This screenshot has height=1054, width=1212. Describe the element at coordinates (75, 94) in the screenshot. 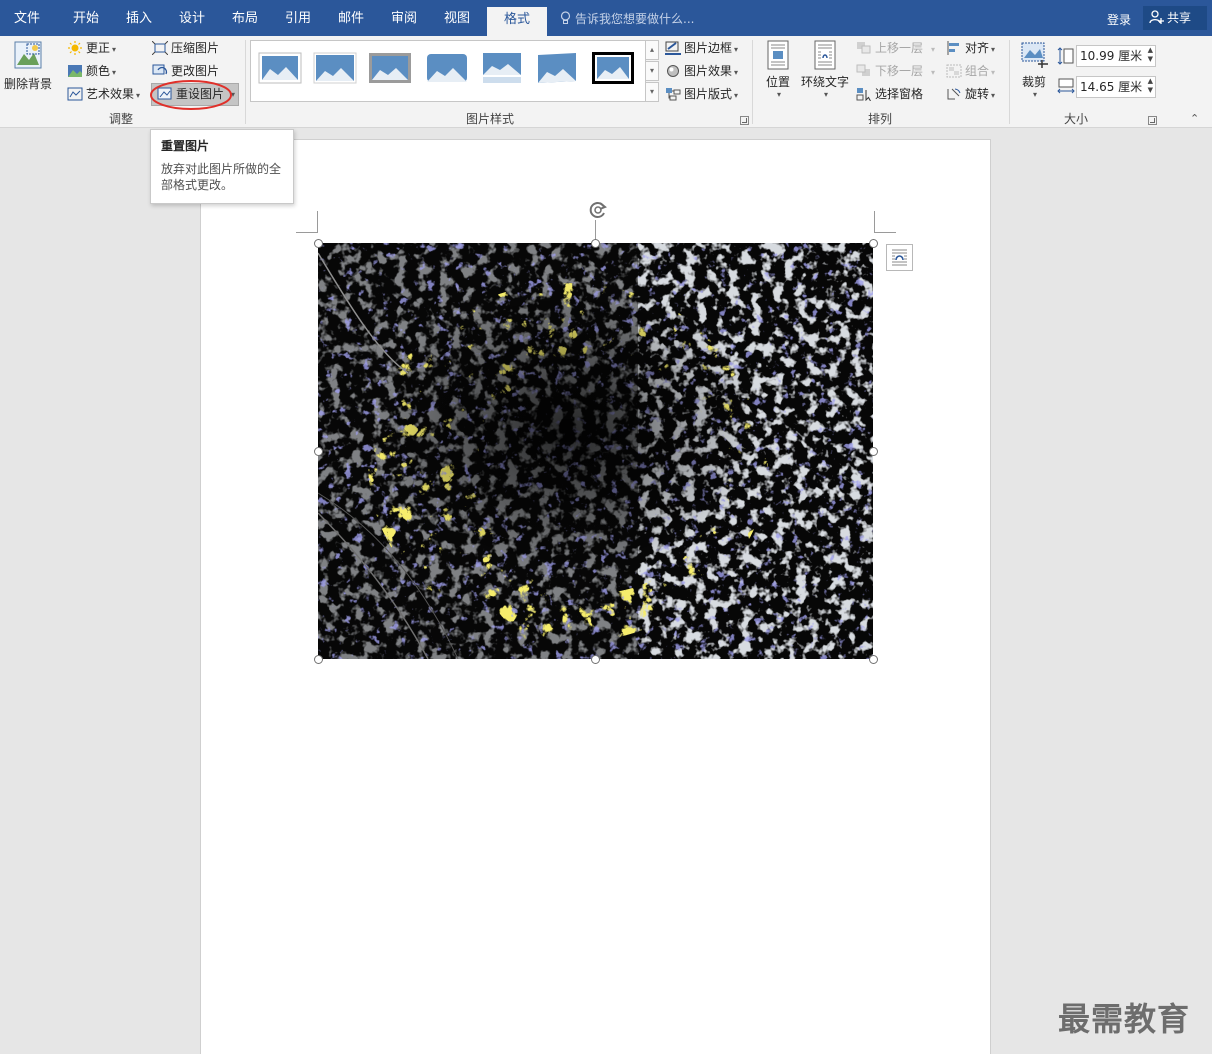

I see `artistic-effects-icon` at that location.